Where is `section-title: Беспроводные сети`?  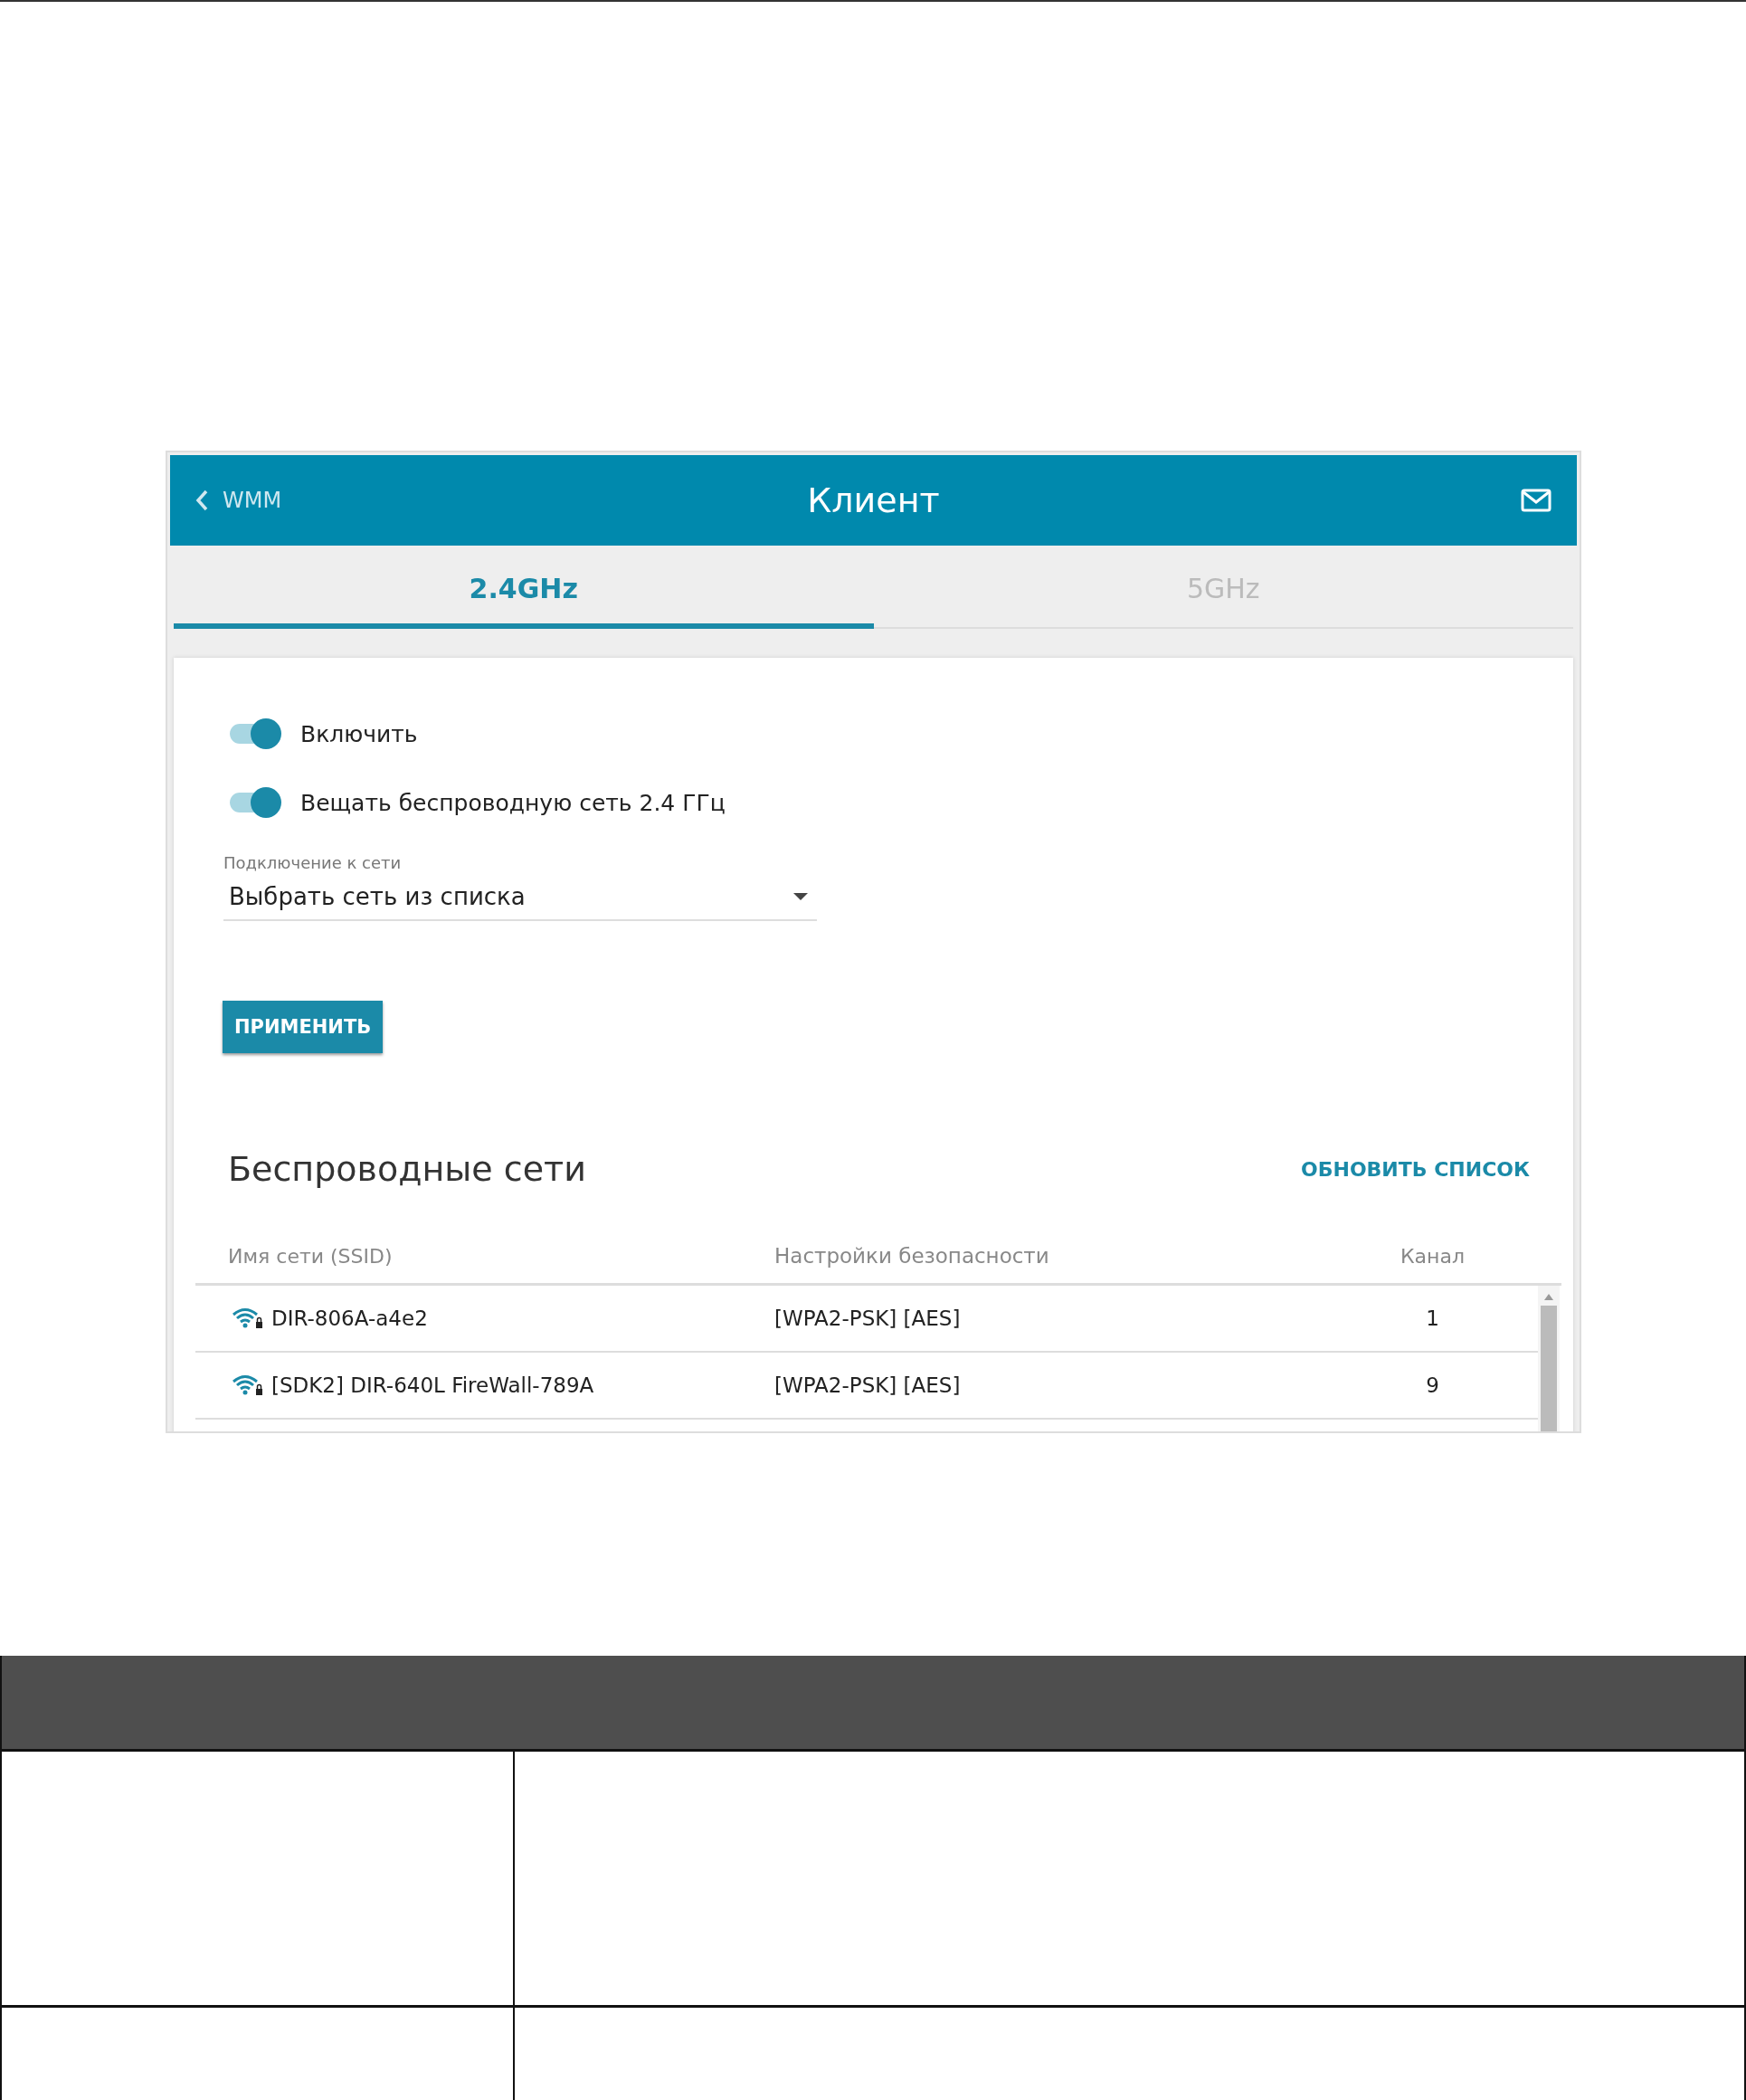 section-title: Беспроводные сети is located at coordinates (407, 1169).